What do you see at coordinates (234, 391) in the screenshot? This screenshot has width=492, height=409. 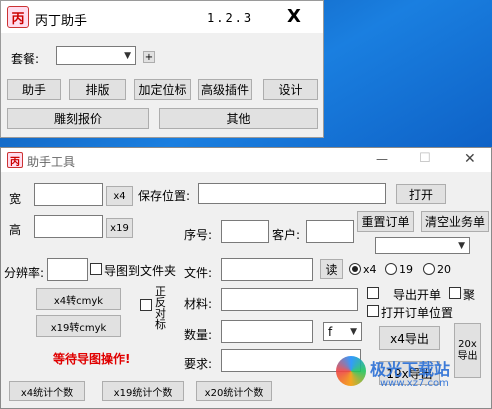 I see `x20-count-button: x20统计个数` at bounding box center [234, 391].